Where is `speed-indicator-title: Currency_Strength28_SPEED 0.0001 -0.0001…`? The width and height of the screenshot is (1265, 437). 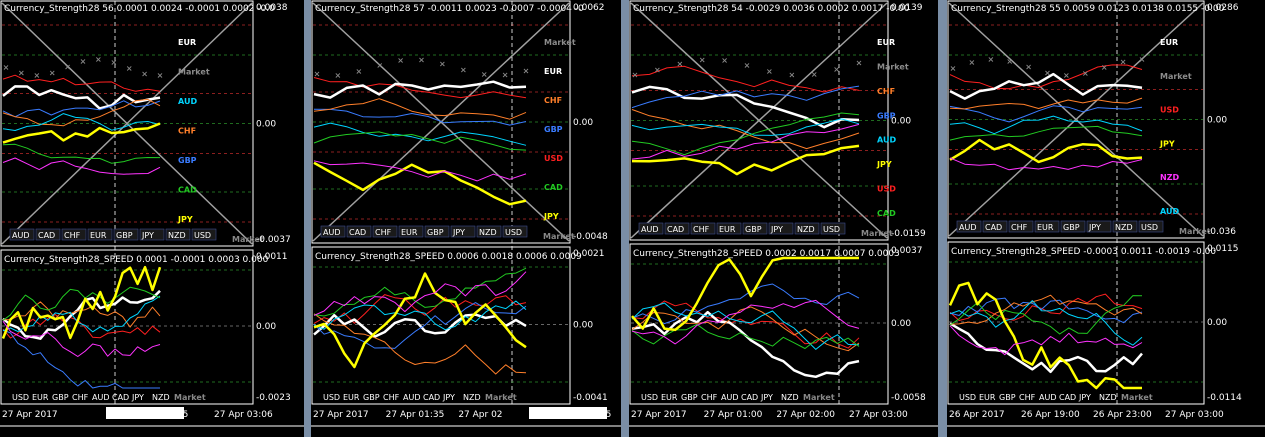 speed-indicator-title: Currency_Strength28_SPEED 0.0001 -0.0001… is located at coordinates (136, 260).